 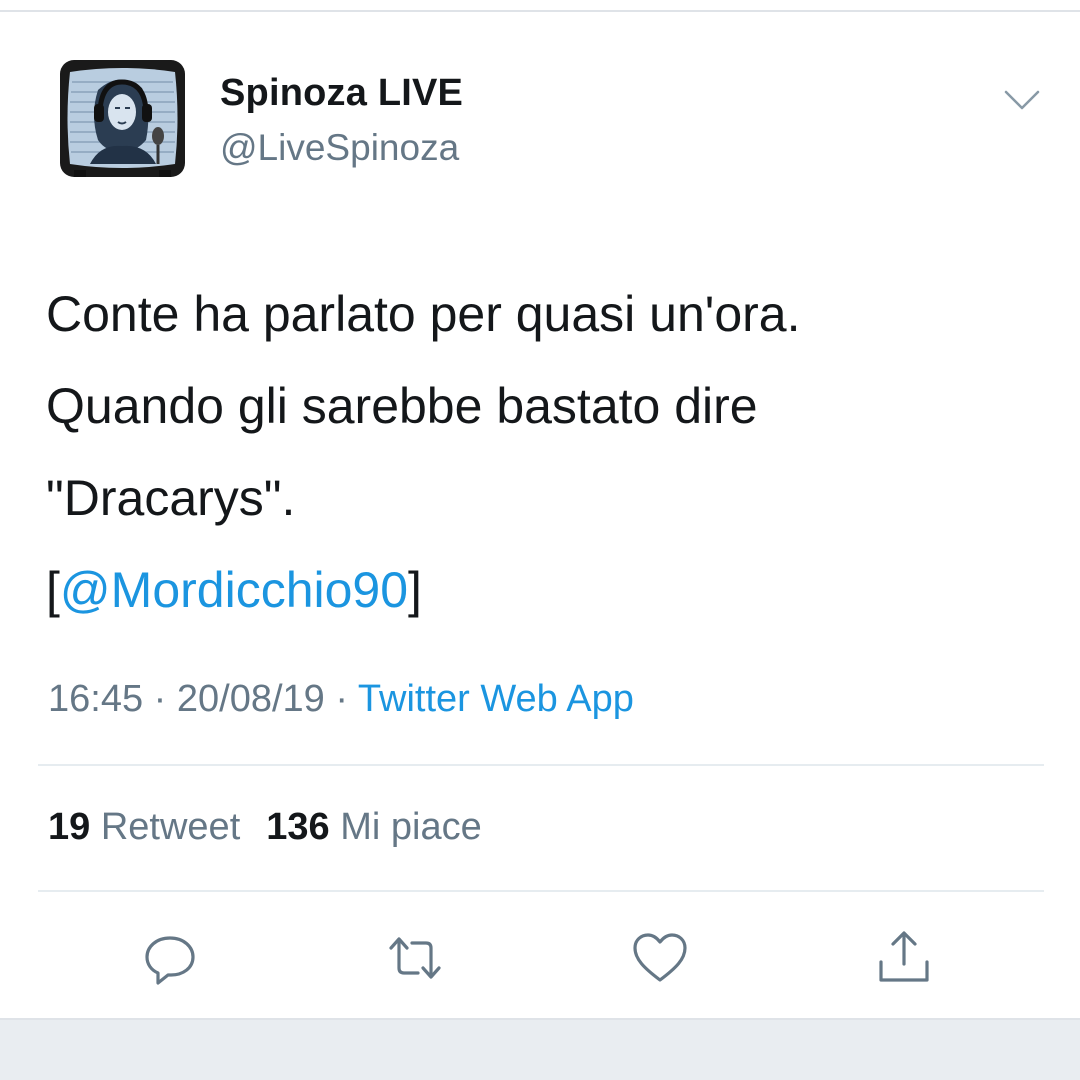 I want to click on avatar-image, so click(x=122, y=118).